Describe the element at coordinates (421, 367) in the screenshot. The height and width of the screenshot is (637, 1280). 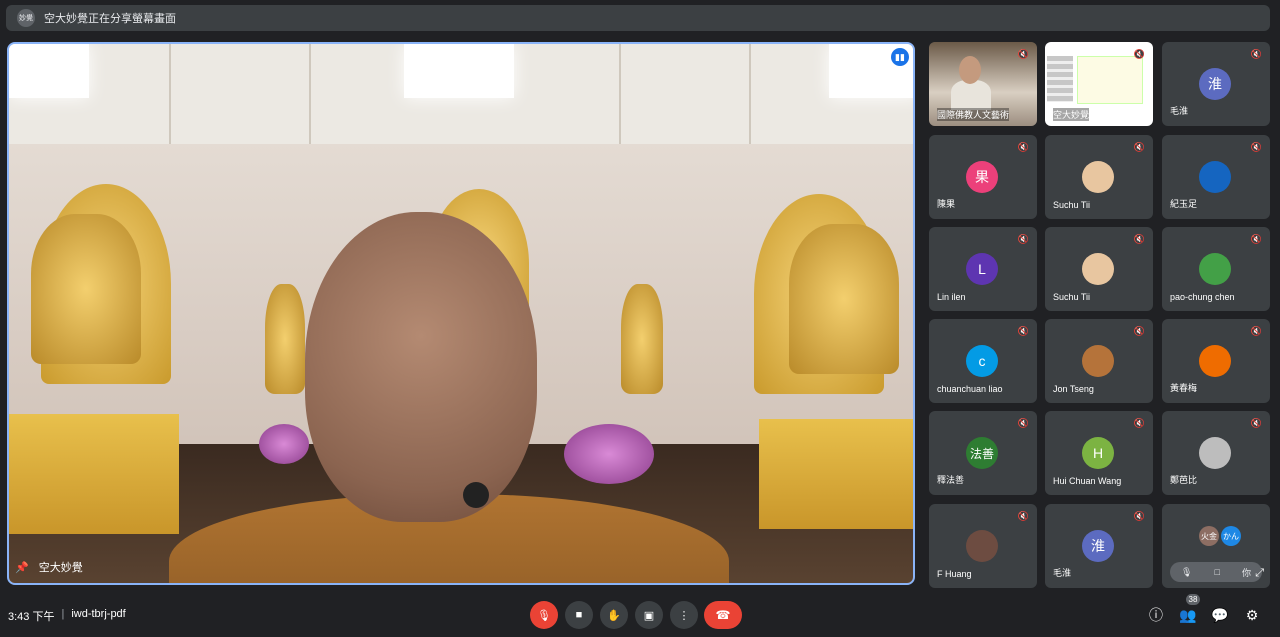
I see `speaker-head` at that location.